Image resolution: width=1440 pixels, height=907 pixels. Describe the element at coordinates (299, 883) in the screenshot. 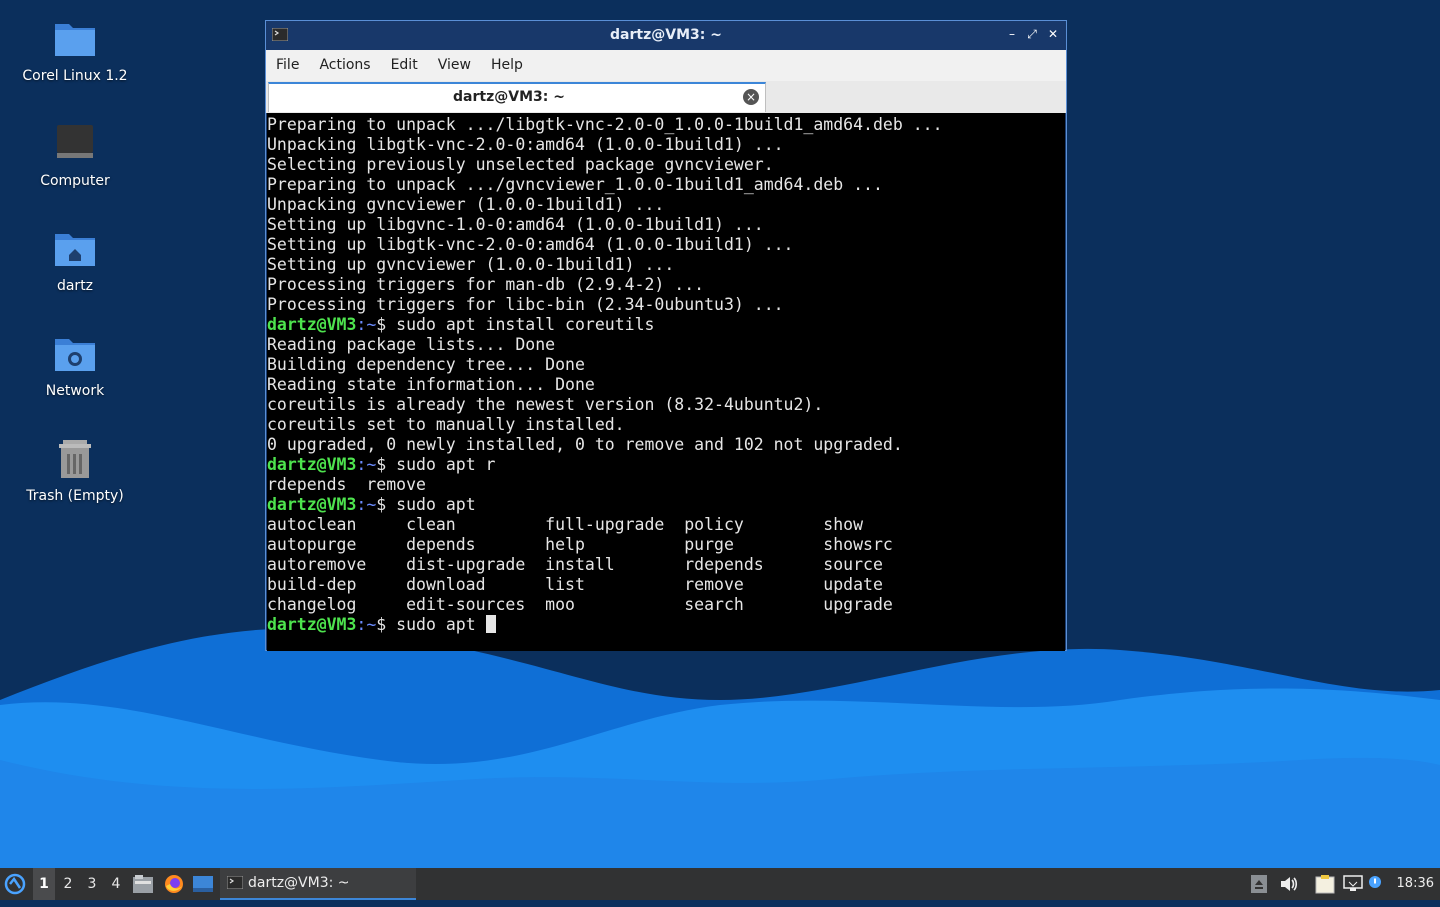

I see `task-label: dartz@VM3: ~` at that location.